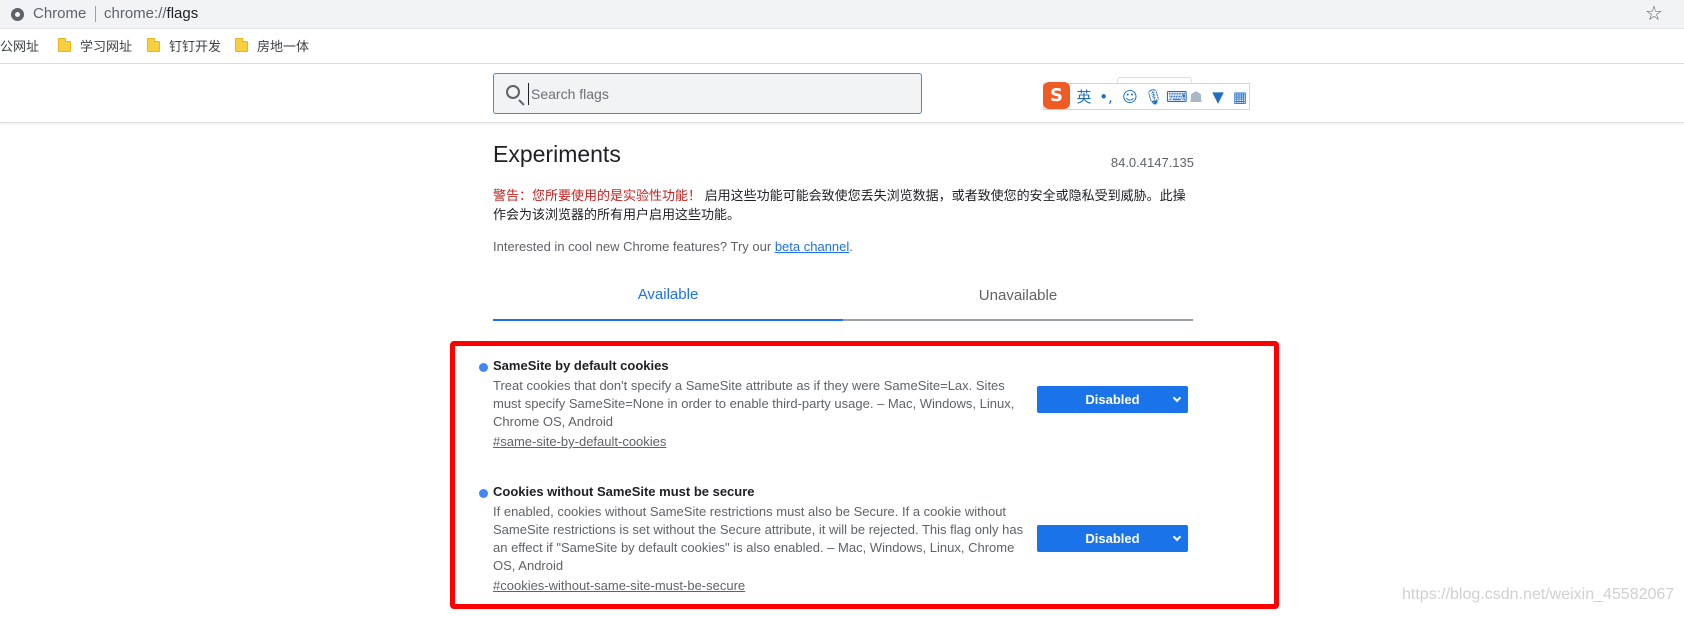  I want to click on search-input, so click(718, 94).